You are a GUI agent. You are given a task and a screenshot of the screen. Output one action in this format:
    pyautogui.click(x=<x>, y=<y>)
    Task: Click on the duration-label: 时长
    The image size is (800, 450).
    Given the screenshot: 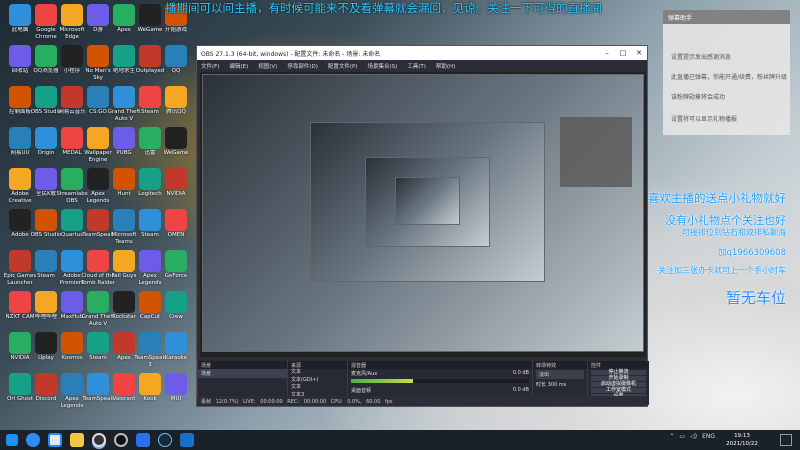 What is the action you would take?
    pyautogui.click(x=541, y=385)
    